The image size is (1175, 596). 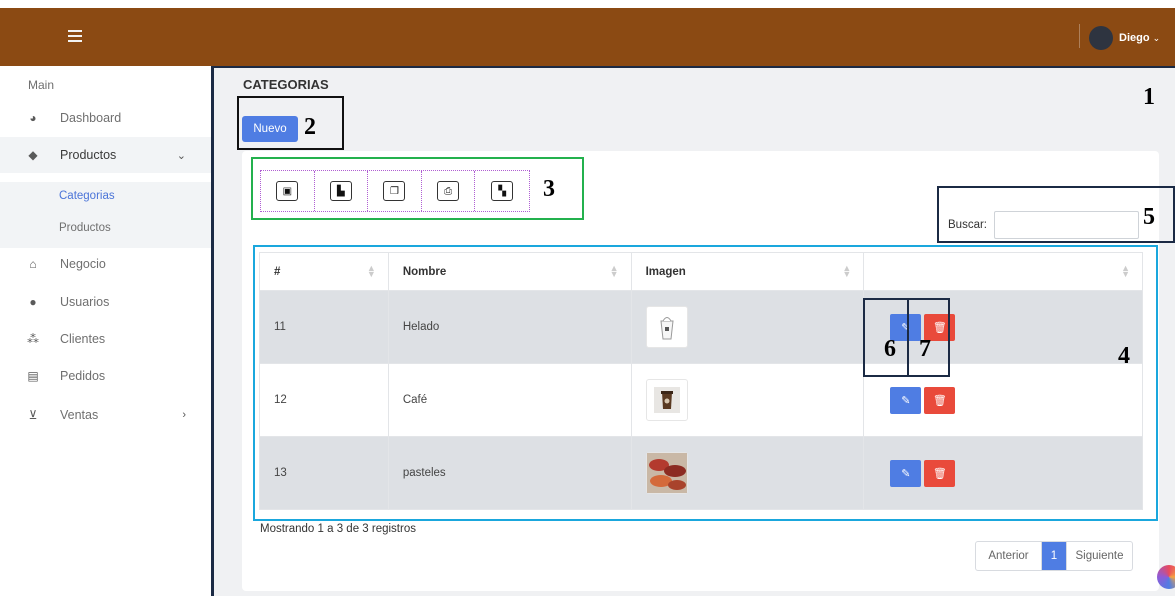 What do you see at coordinates (184, 415) in the screenshot?
I see `chevron-right-icon: ›` at bounding box center [184, 415].